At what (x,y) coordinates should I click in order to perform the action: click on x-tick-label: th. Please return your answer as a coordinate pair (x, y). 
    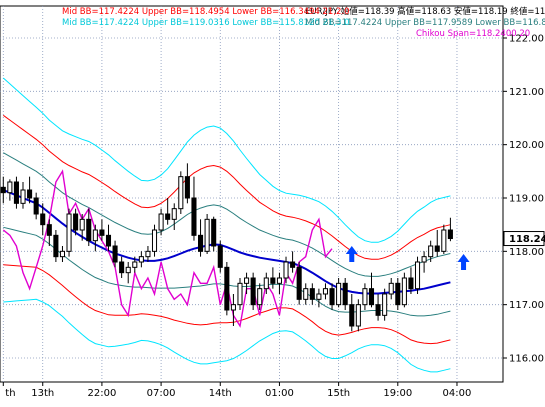
    Looking at the image, I should click on (10, 393).